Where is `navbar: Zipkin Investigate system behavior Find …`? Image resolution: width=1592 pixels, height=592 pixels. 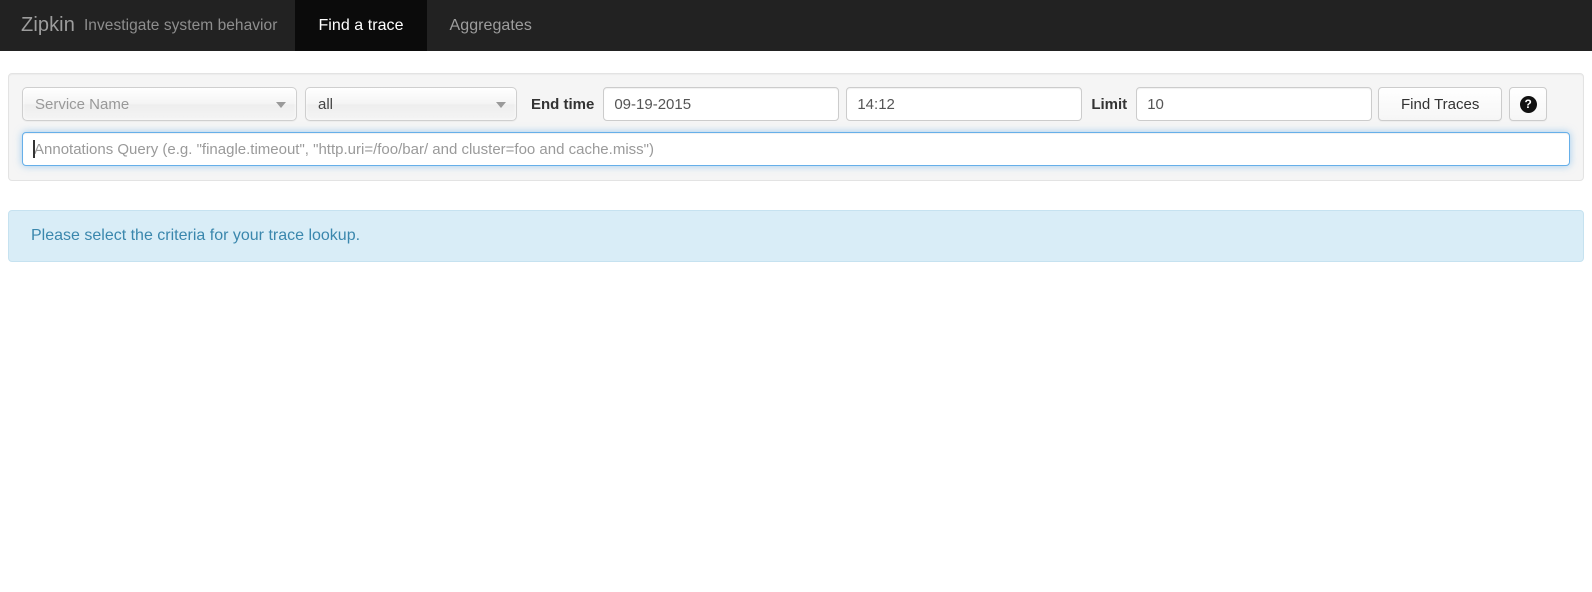
navbar: Zipkin Investigate system behavior Find … is located at coordinates (796, 25).